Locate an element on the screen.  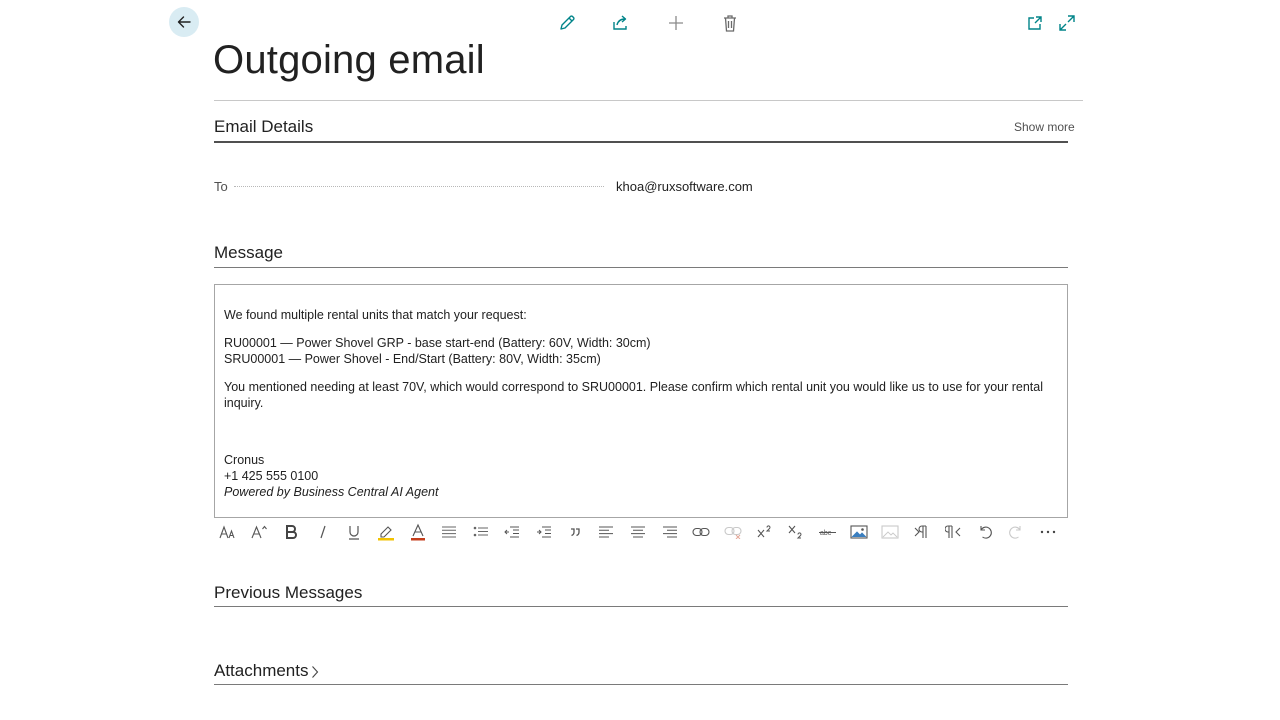
align-center-icon is located at coordinates (638, 532).